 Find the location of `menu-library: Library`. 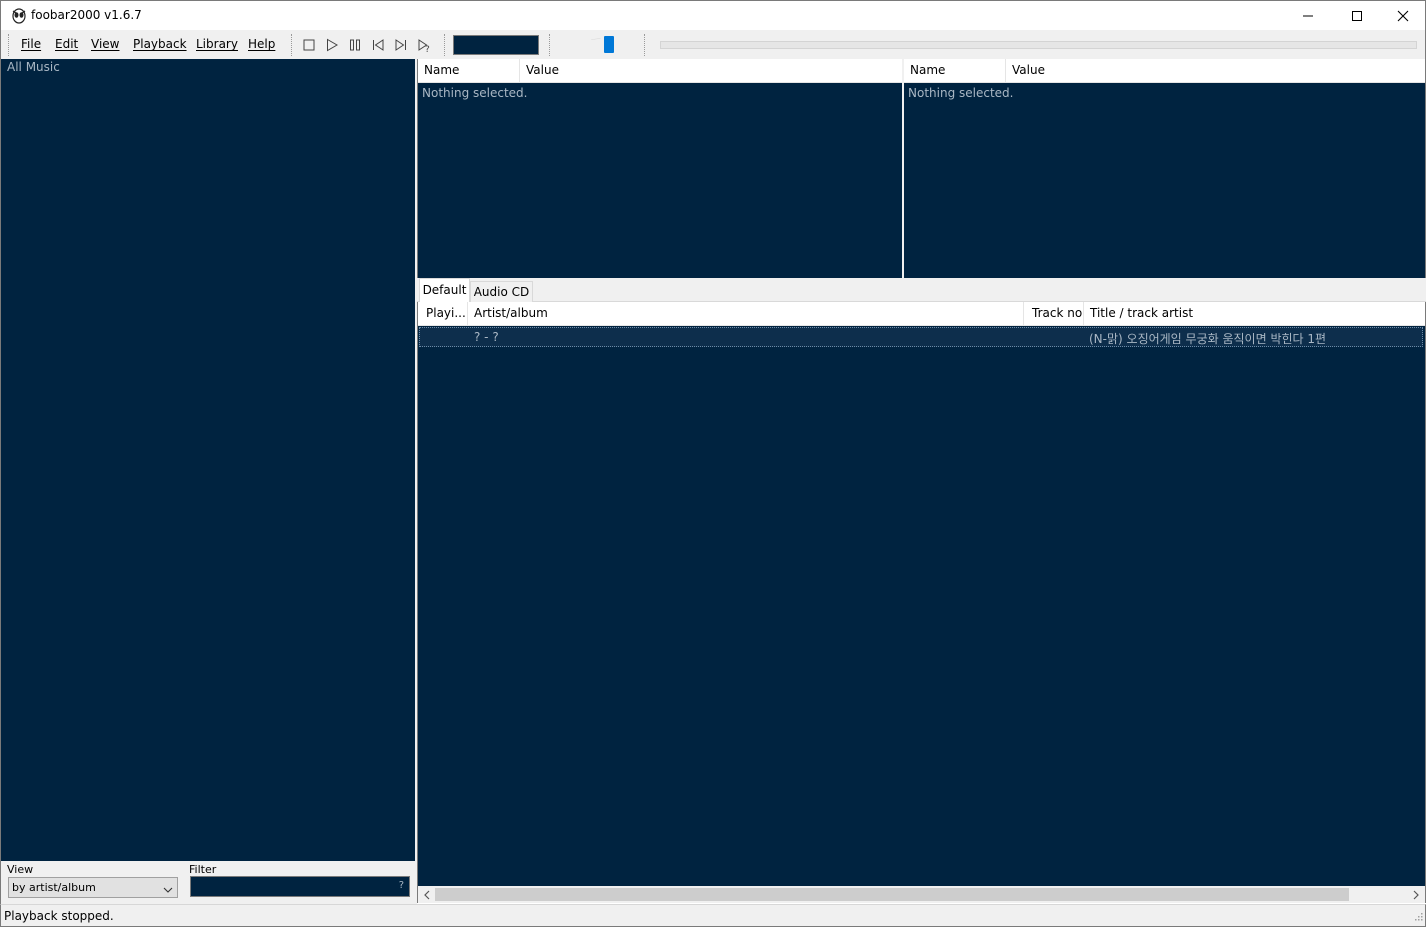

menu-library: Library is located at coordinates (217, 44).